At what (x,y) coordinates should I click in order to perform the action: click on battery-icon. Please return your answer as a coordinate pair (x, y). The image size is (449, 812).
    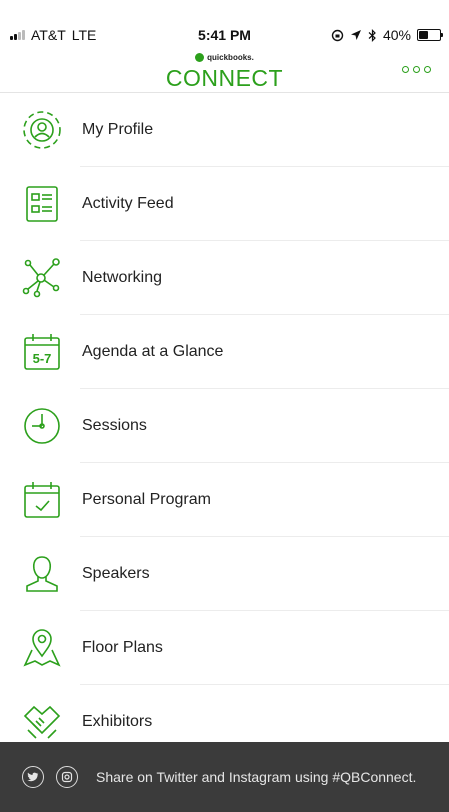
    Looking at the image, I should click on (430, 35).